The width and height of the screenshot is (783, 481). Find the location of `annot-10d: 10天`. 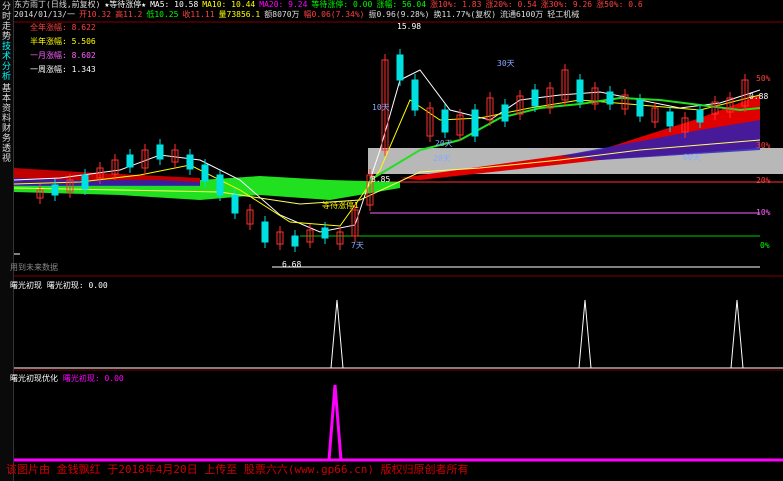

annot-10d: 10天 is located at coordinates (381, 107).